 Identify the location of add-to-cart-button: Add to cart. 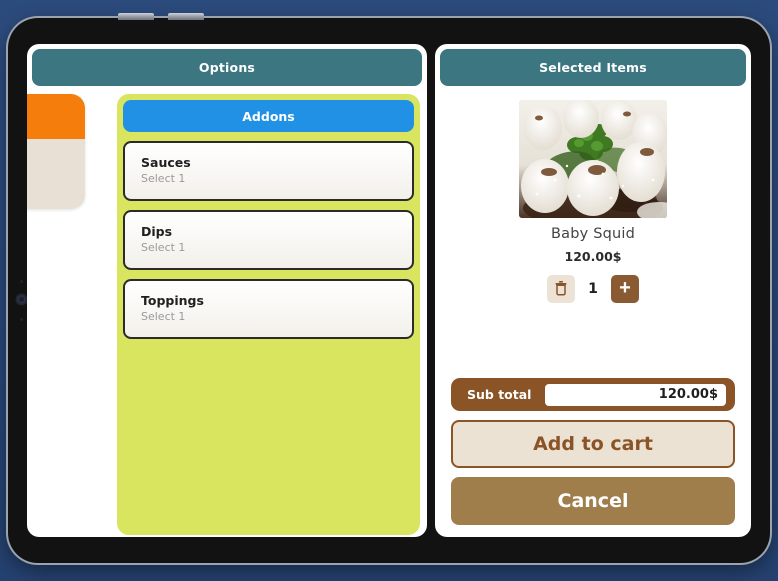
(593, 444).